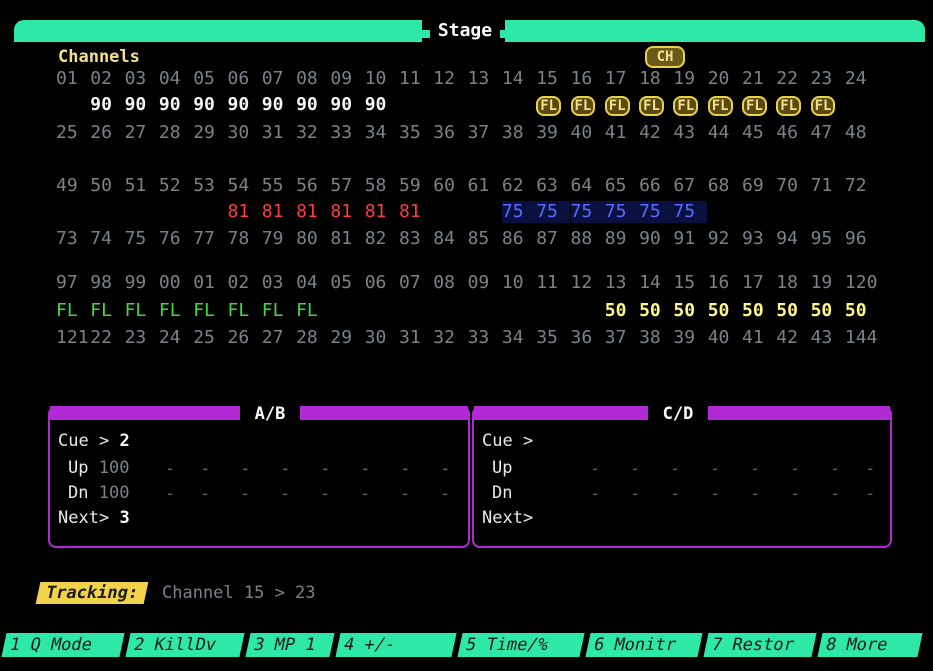  Describe the element at coordinates (759, 79) in the screenshot. I see `channel-number: 21` at that location.